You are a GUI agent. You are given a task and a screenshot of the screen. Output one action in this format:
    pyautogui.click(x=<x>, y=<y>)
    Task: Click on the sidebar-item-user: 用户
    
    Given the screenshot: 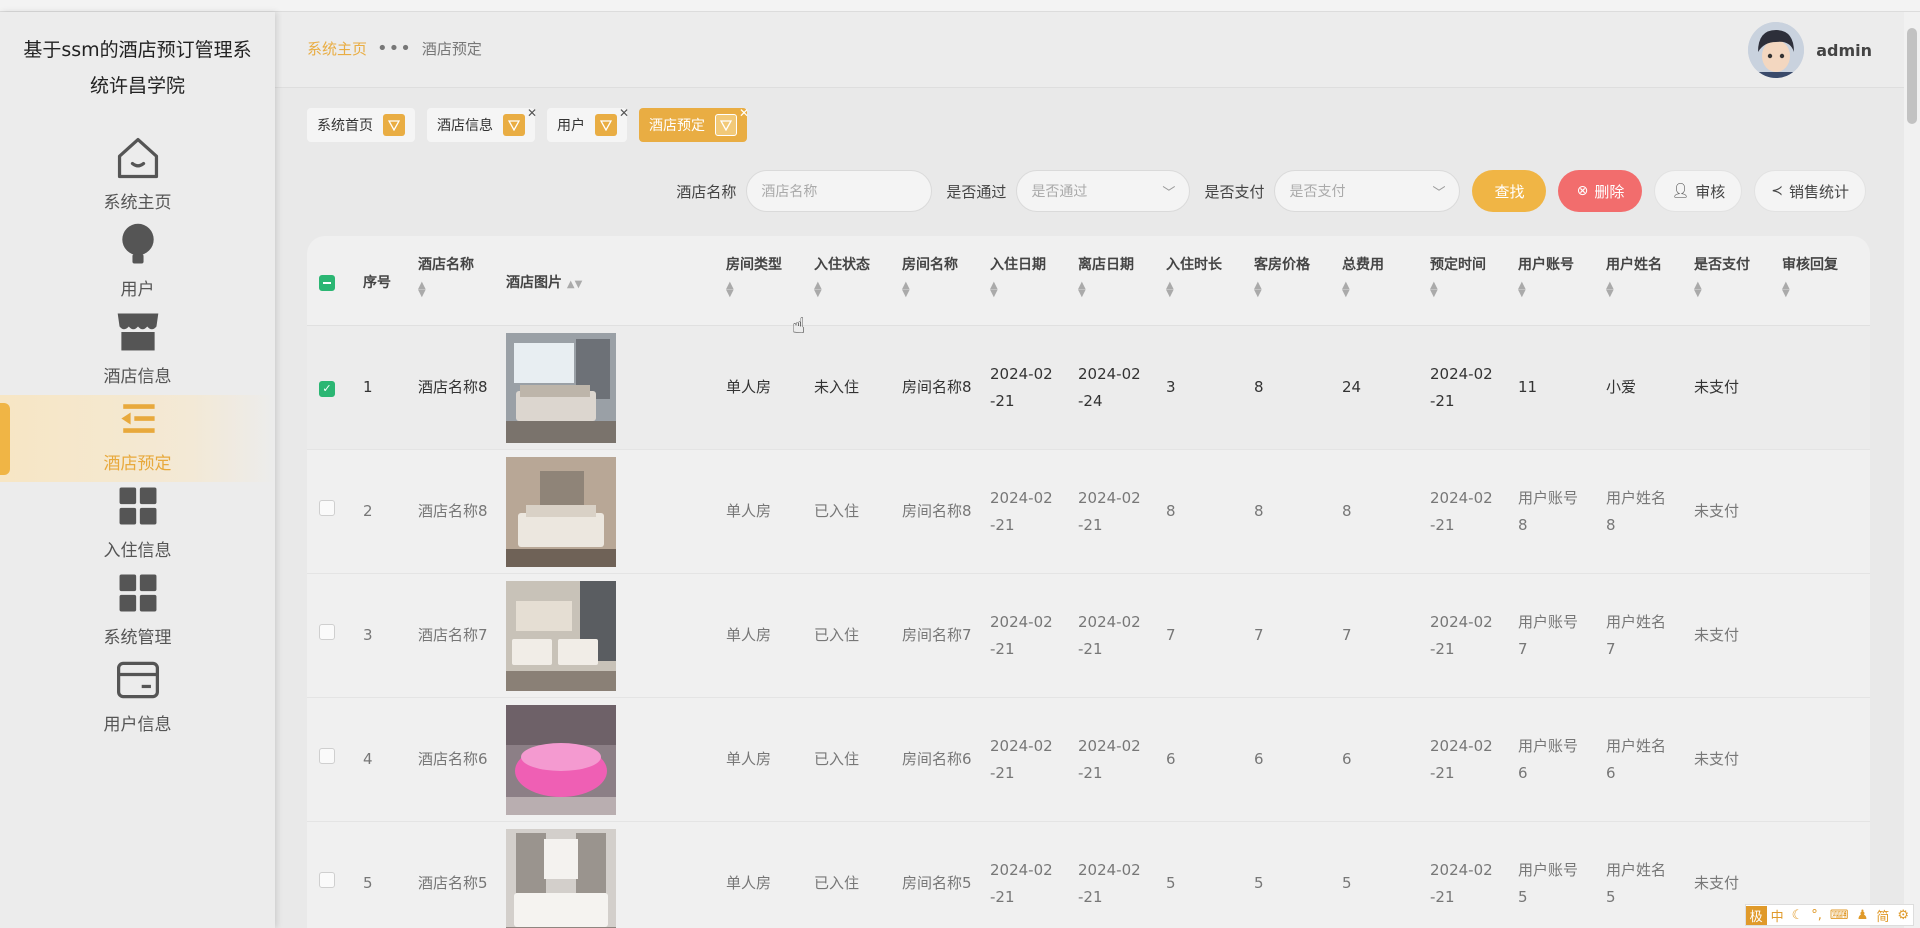 What is the action you would take?
    pyautogui.click(x=137, y=264)
    